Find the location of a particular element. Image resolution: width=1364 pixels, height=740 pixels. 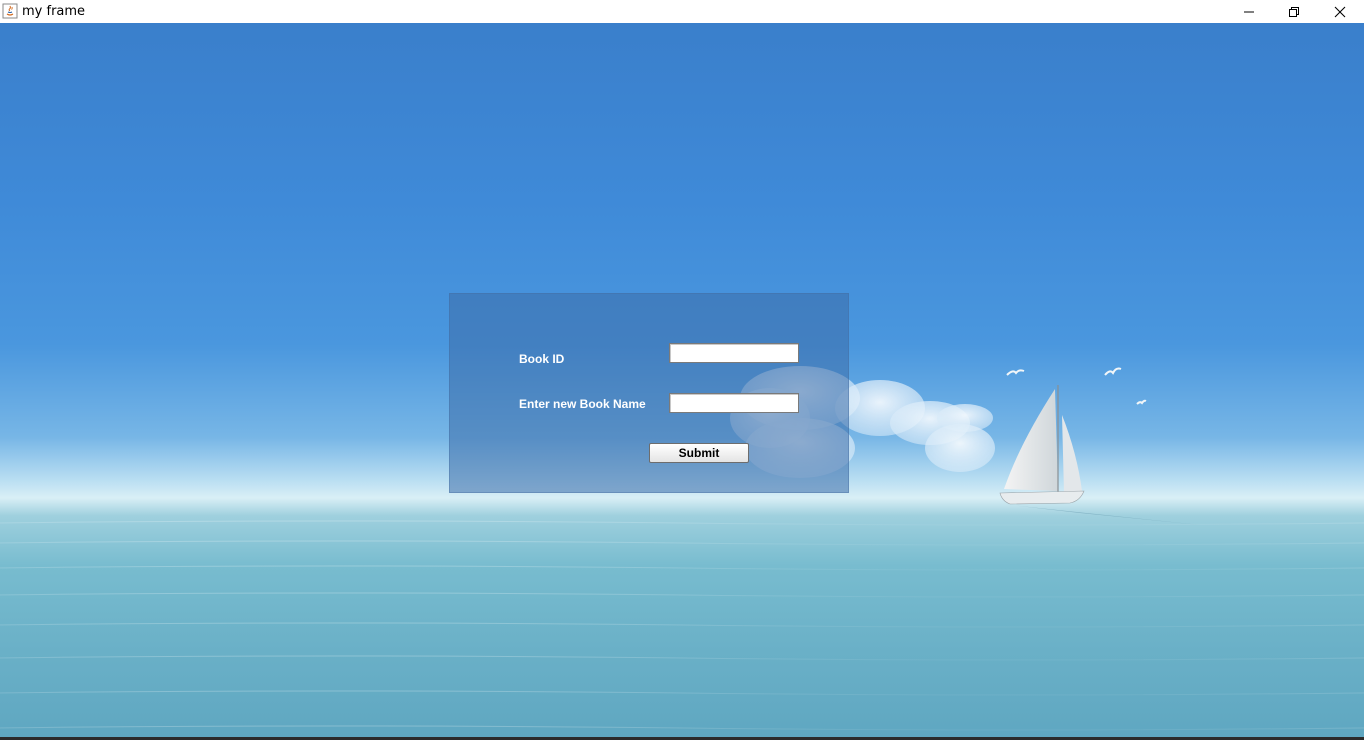

minimize-button is located at coordinates (1249, 11).